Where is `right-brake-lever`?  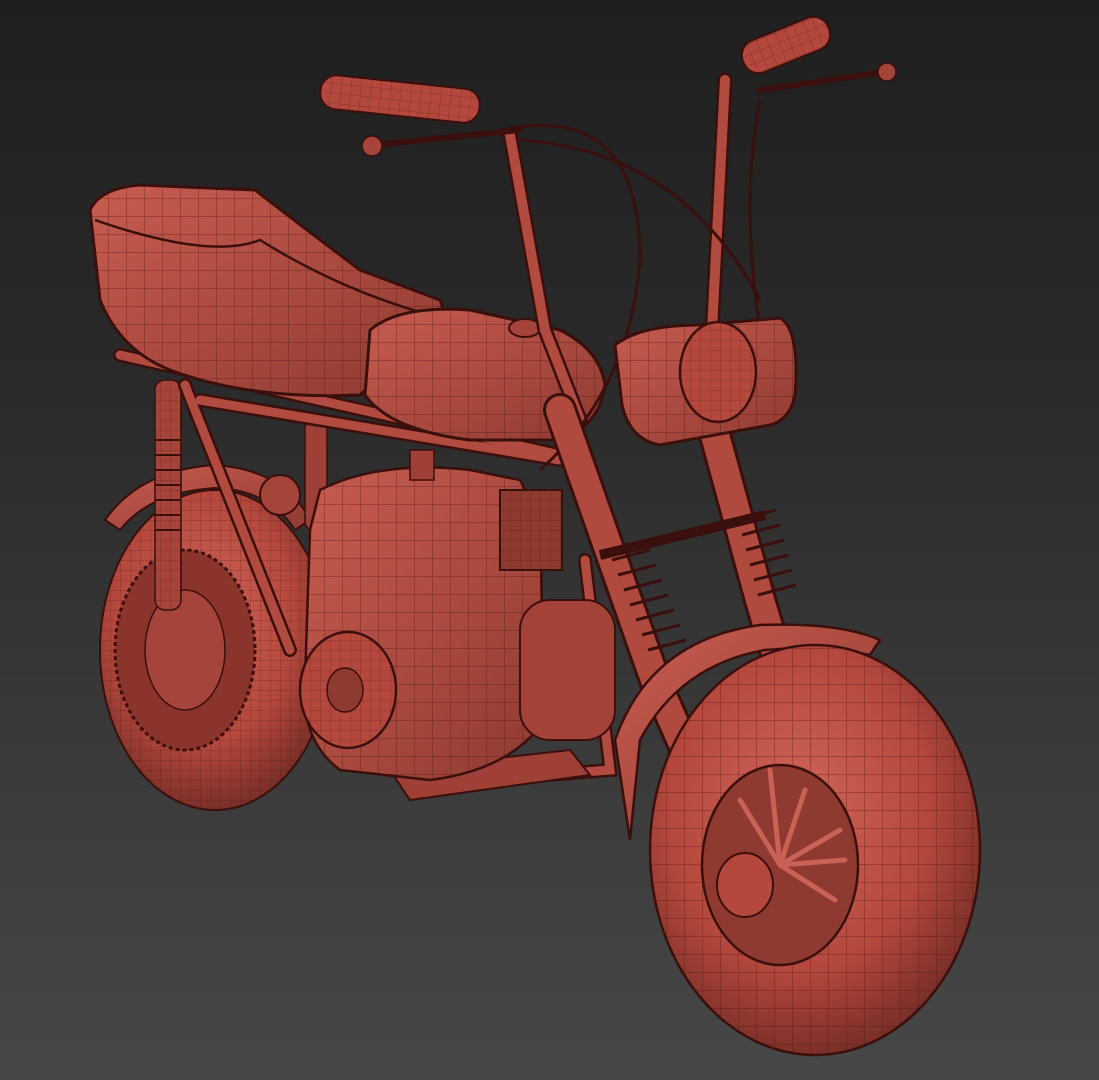 right-brake-lever is located at coordinates (822, 81).